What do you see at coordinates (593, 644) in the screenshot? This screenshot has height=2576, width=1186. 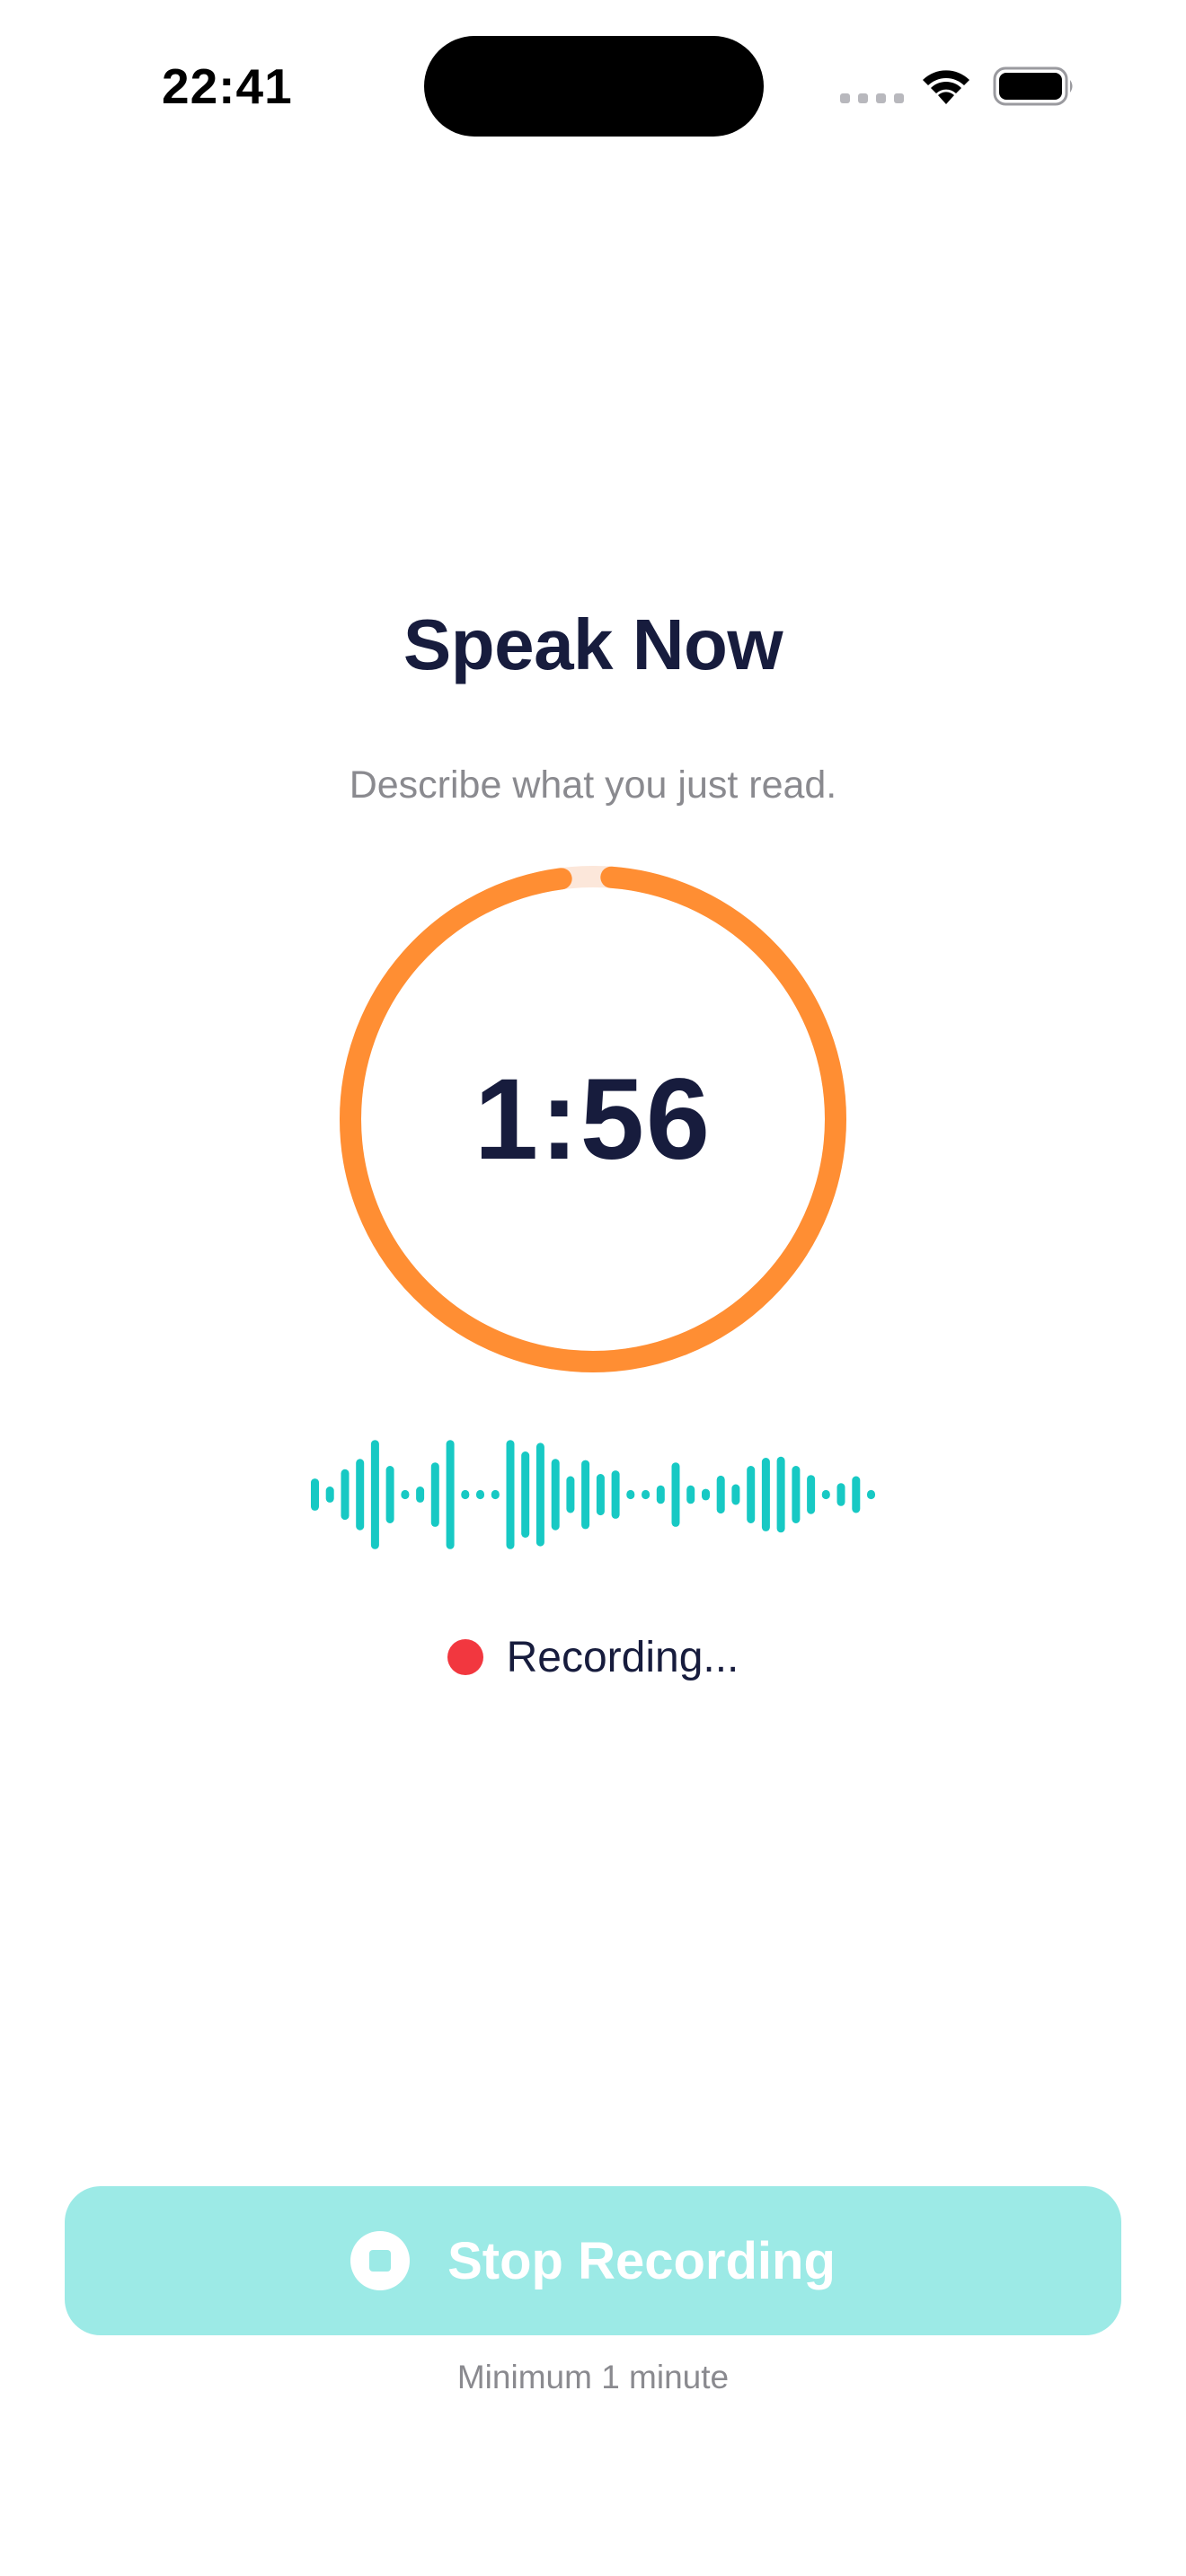 I see `page-title: Speak Now` at bounding box center [593, 644].